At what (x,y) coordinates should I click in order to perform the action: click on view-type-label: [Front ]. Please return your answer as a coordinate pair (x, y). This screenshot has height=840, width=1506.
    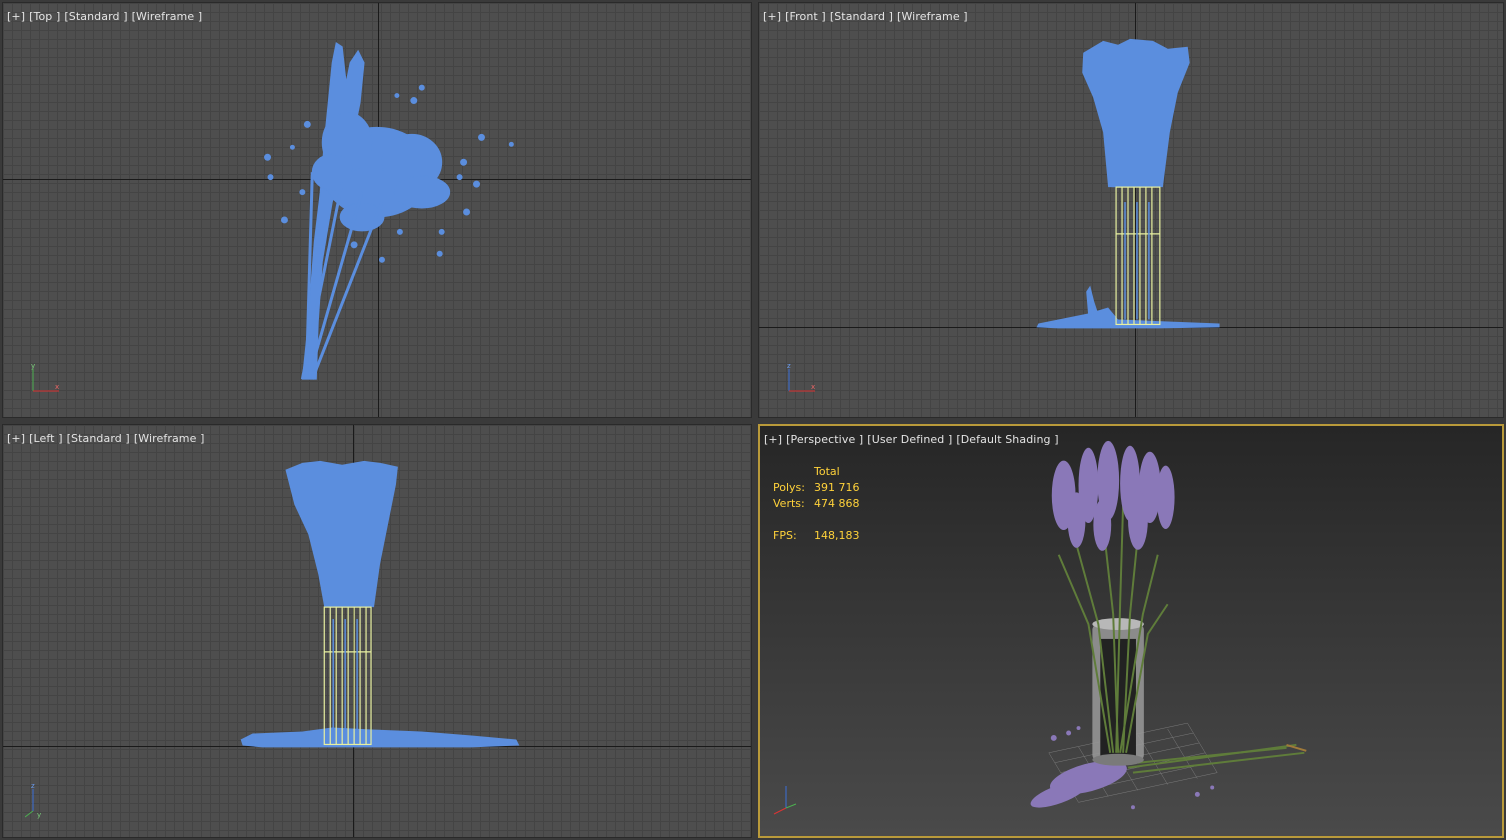
    Looking at the image, I should click on (805, 16).